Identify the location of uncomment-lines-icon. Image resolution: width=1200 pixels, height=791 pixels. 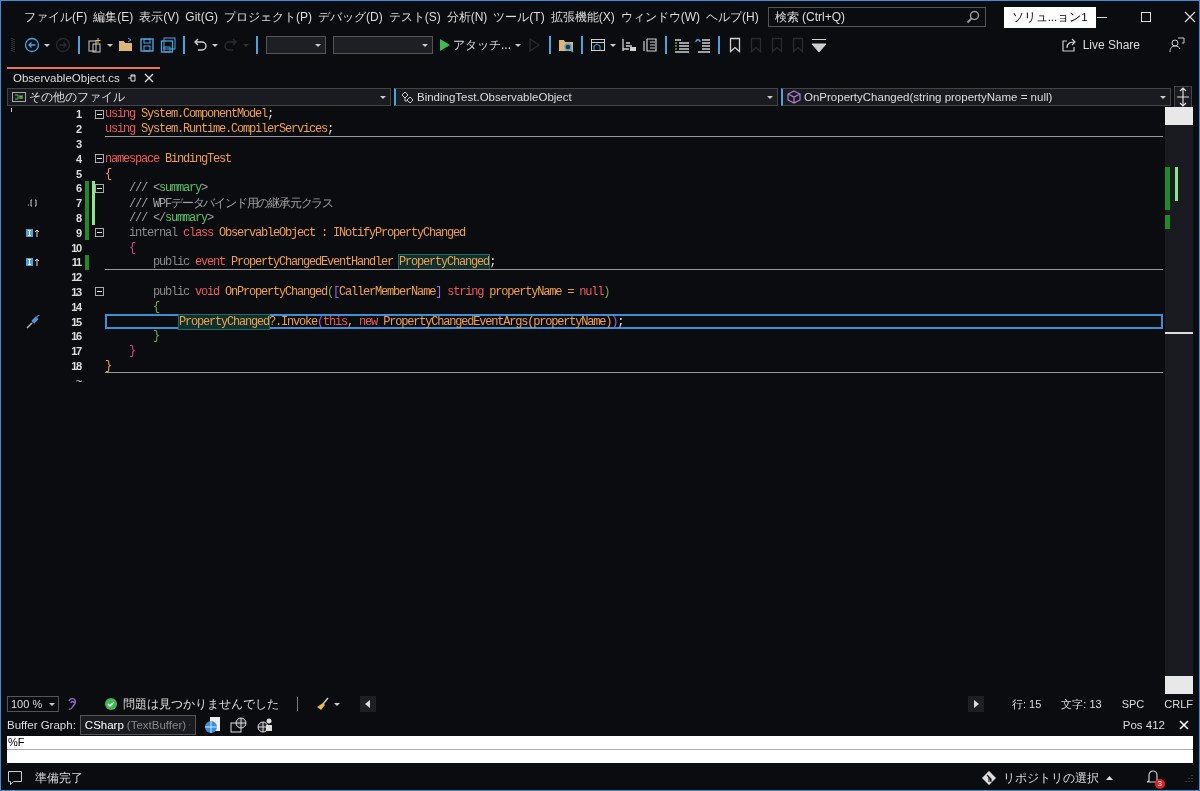
(703, 45).